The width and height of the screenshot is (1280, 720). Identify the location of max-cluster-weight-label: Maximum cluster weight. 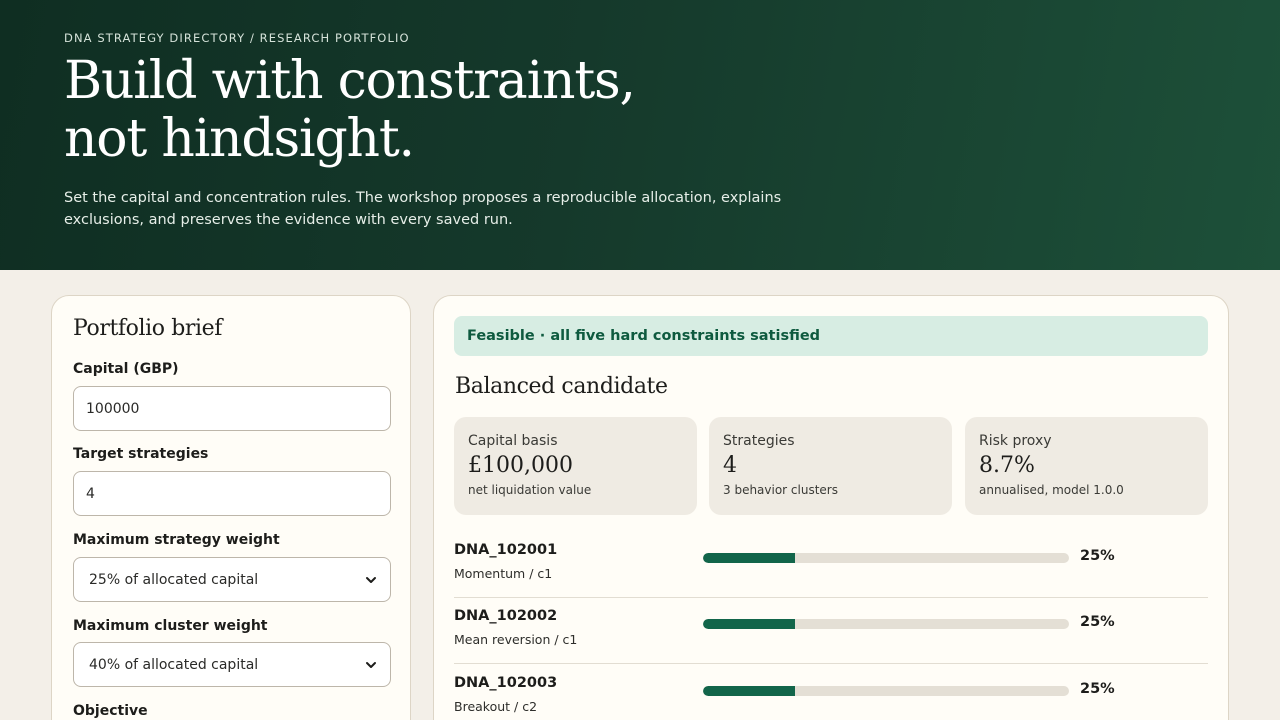
(170, 626).